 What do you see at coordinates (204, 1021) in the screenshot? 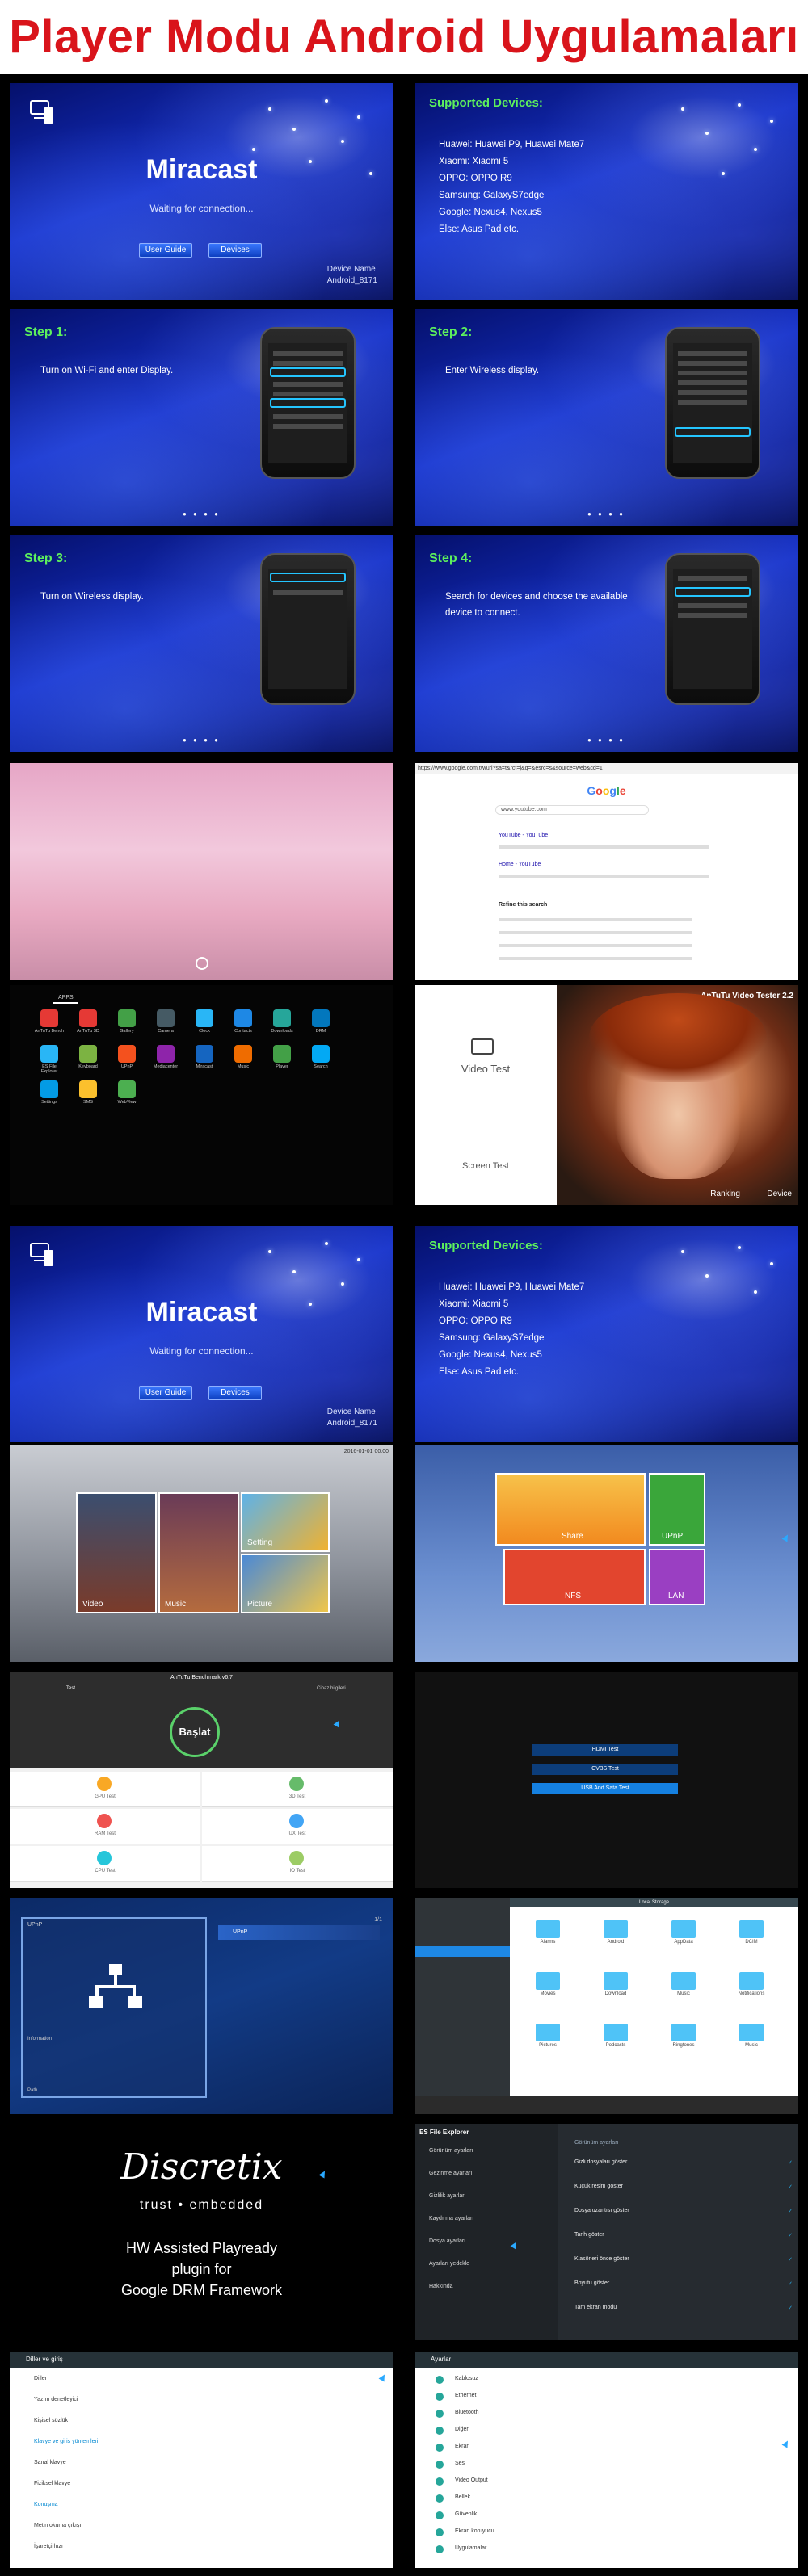
I see `app-icon: Clock` at bounding box center [204, 1021].